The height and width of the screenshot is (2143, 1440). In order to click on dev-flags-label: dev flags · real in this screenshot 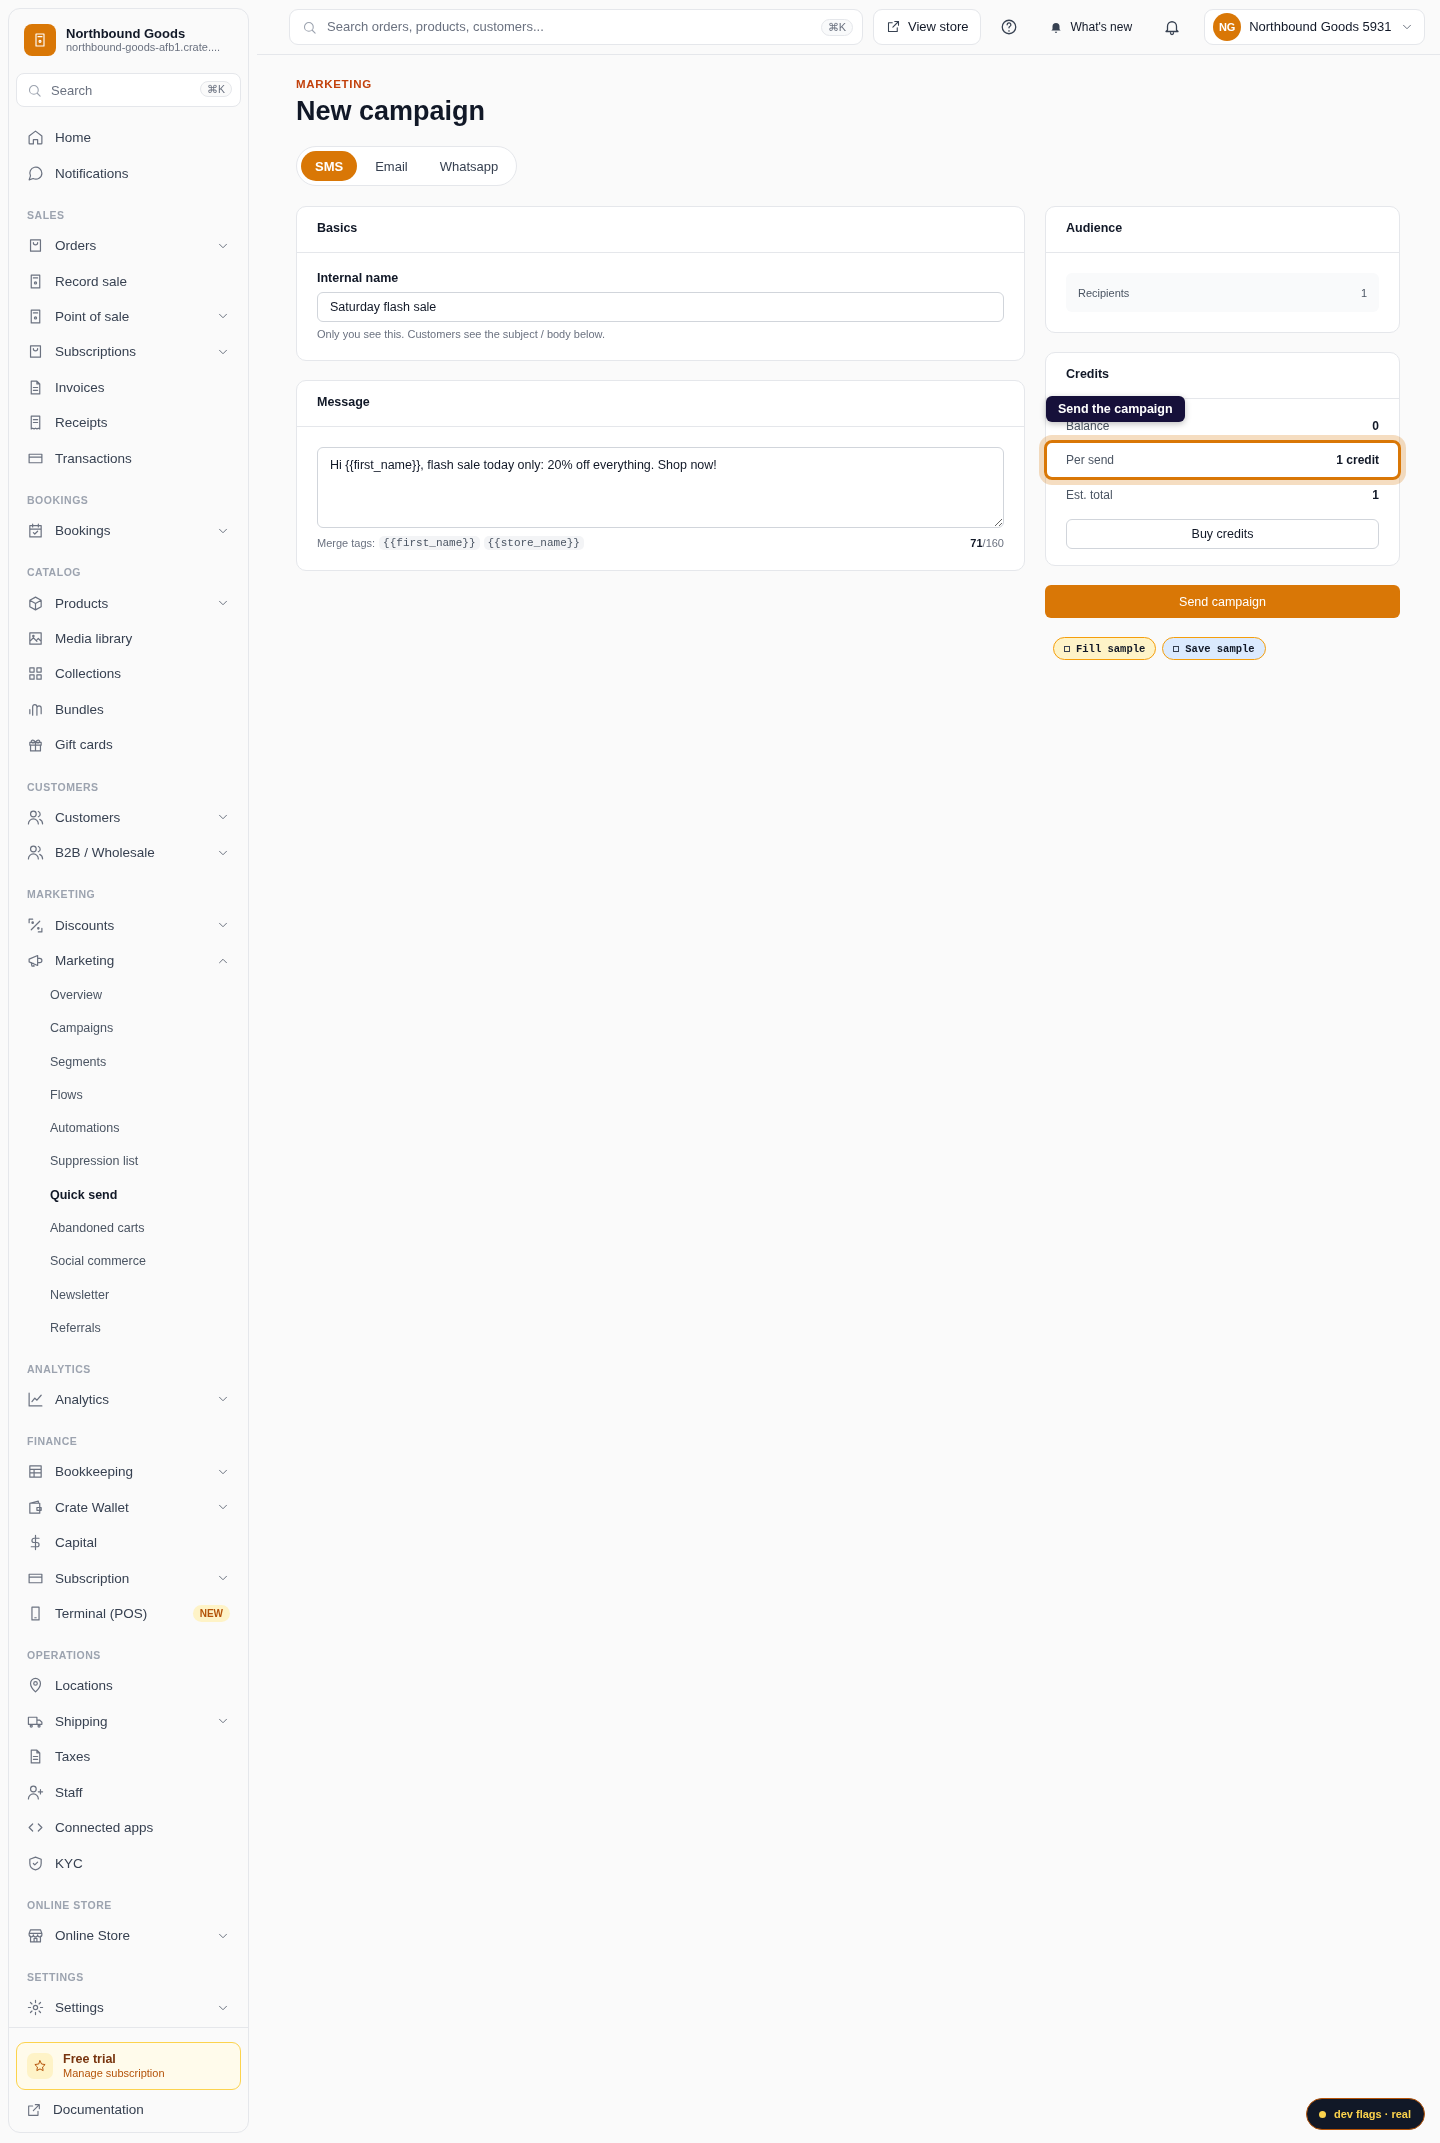, I will do `click(1372, 2114)`.